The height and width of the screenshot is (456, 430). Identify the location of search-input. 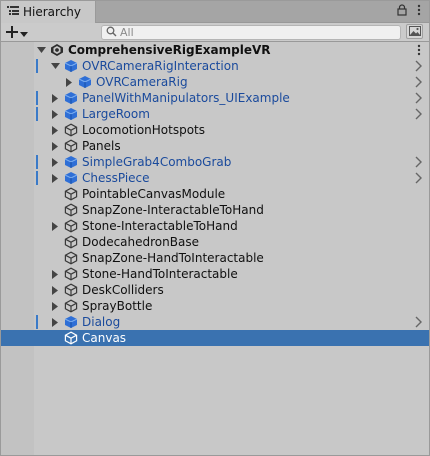
(250, 32).